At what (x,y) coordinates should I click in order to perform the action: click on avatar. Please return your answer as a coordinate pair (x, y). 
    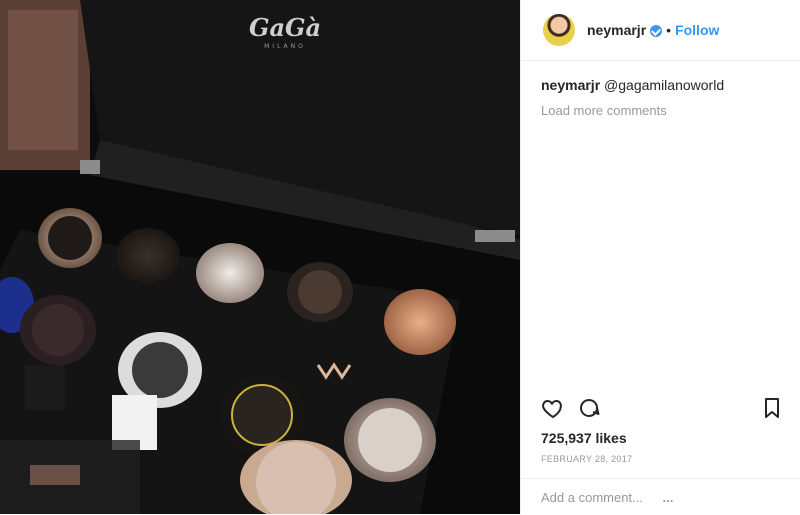
    Looking at the image, I should click on (559, 30).